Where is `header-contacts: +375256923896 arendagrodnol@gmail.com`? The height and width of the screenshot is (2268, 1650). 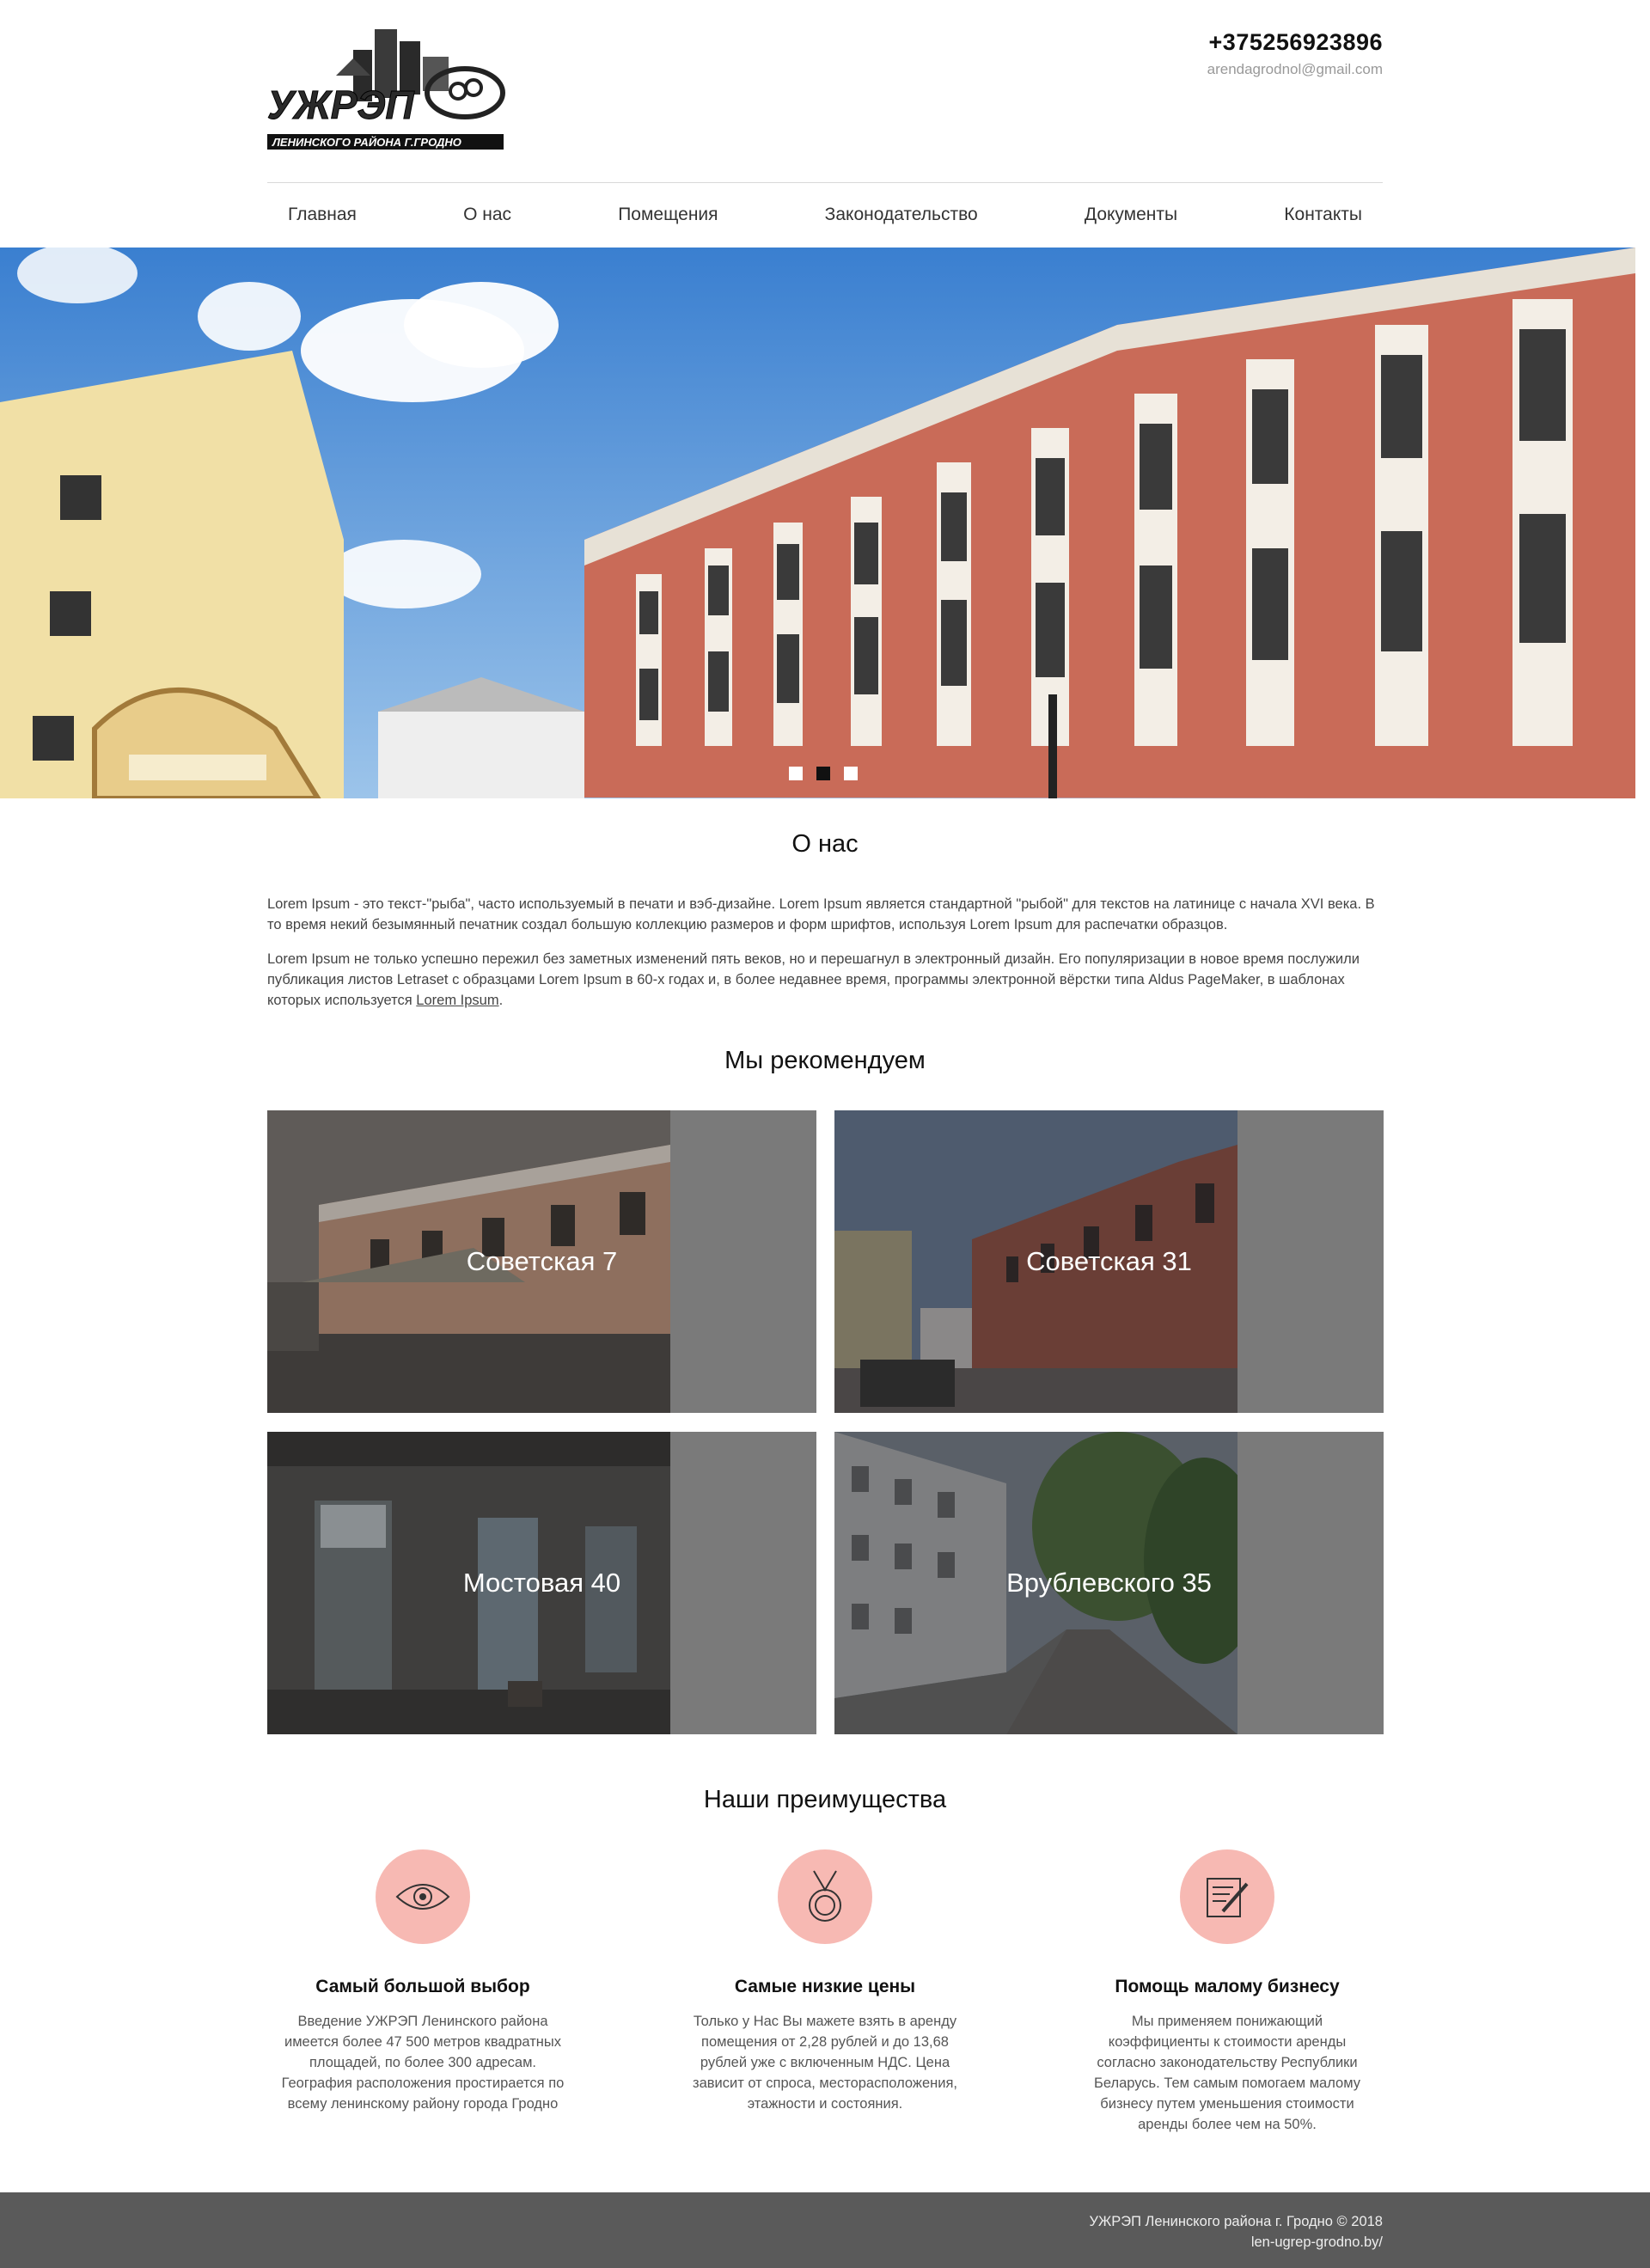 header-contacts: +375256923896 arendagrodnol@gmail.com is located at coordinates (1295, 53).